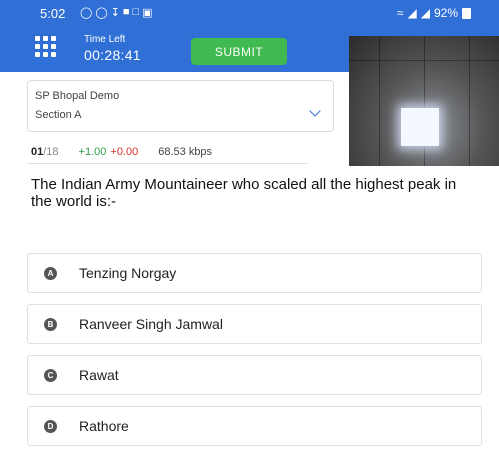 The width and height of the screenshot is (499, 461). What do you see at coordinates (77, 96) in the screenshot?
I see `exam-name: SP Bhopal Demo` at bounding box center [77, 96].